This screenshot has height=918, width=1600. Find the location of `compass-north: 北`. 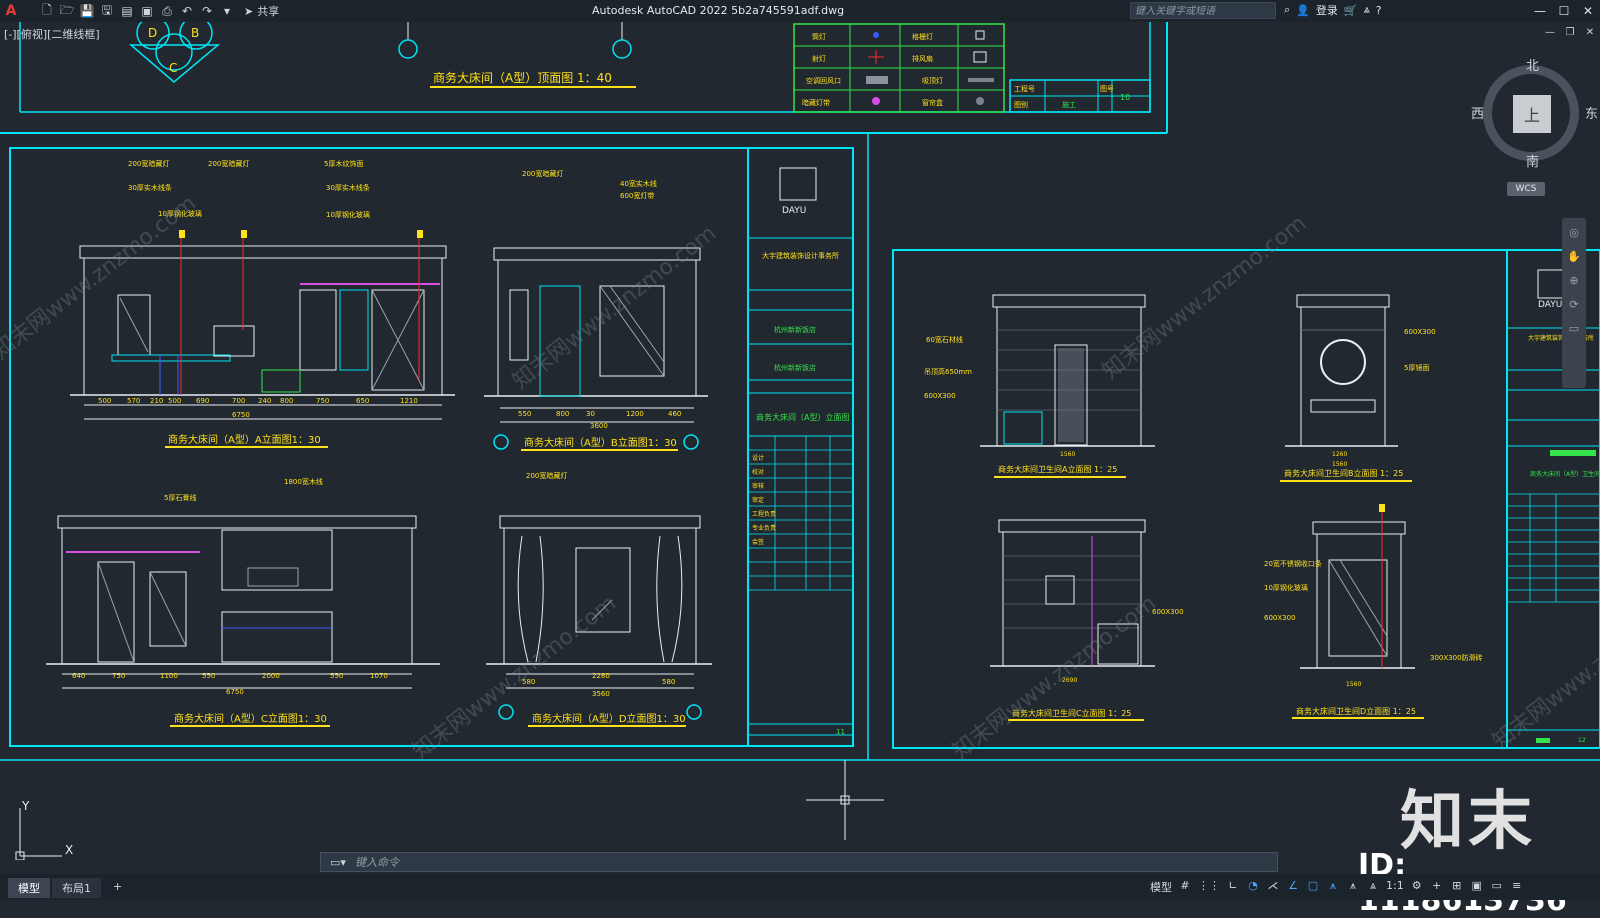

compass-north: 北 is located at coordinates (1532, 64).